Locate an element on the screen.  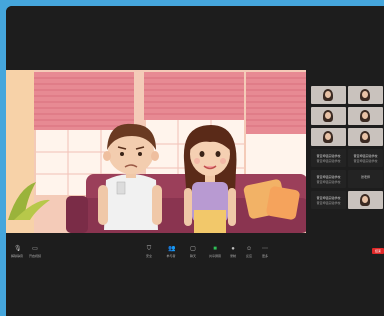
participant-tile: 张老师 is located at coordinates (365, 179).